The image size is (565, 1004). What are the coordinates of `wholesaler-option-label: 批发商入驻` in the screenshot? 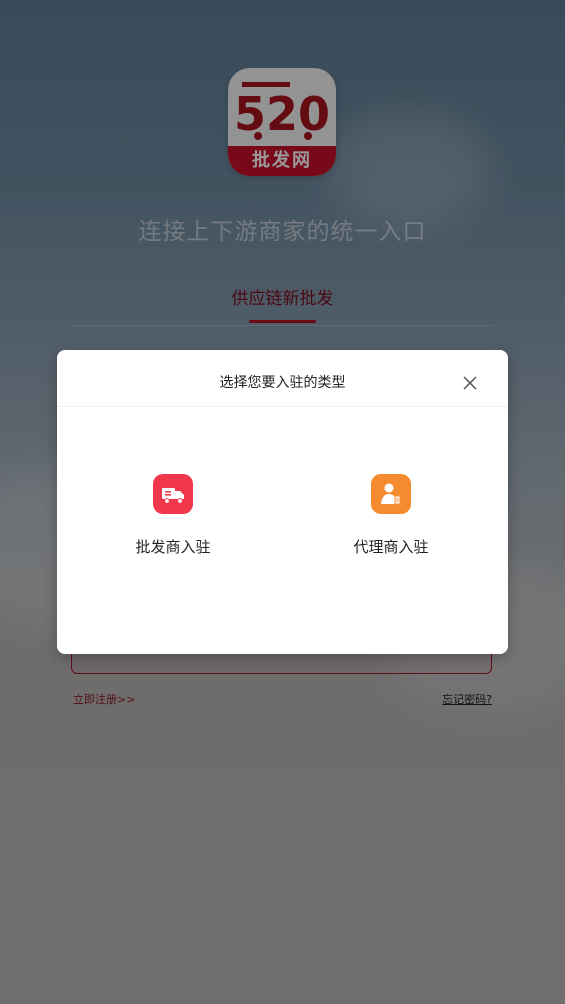 It's located at (173, 547).